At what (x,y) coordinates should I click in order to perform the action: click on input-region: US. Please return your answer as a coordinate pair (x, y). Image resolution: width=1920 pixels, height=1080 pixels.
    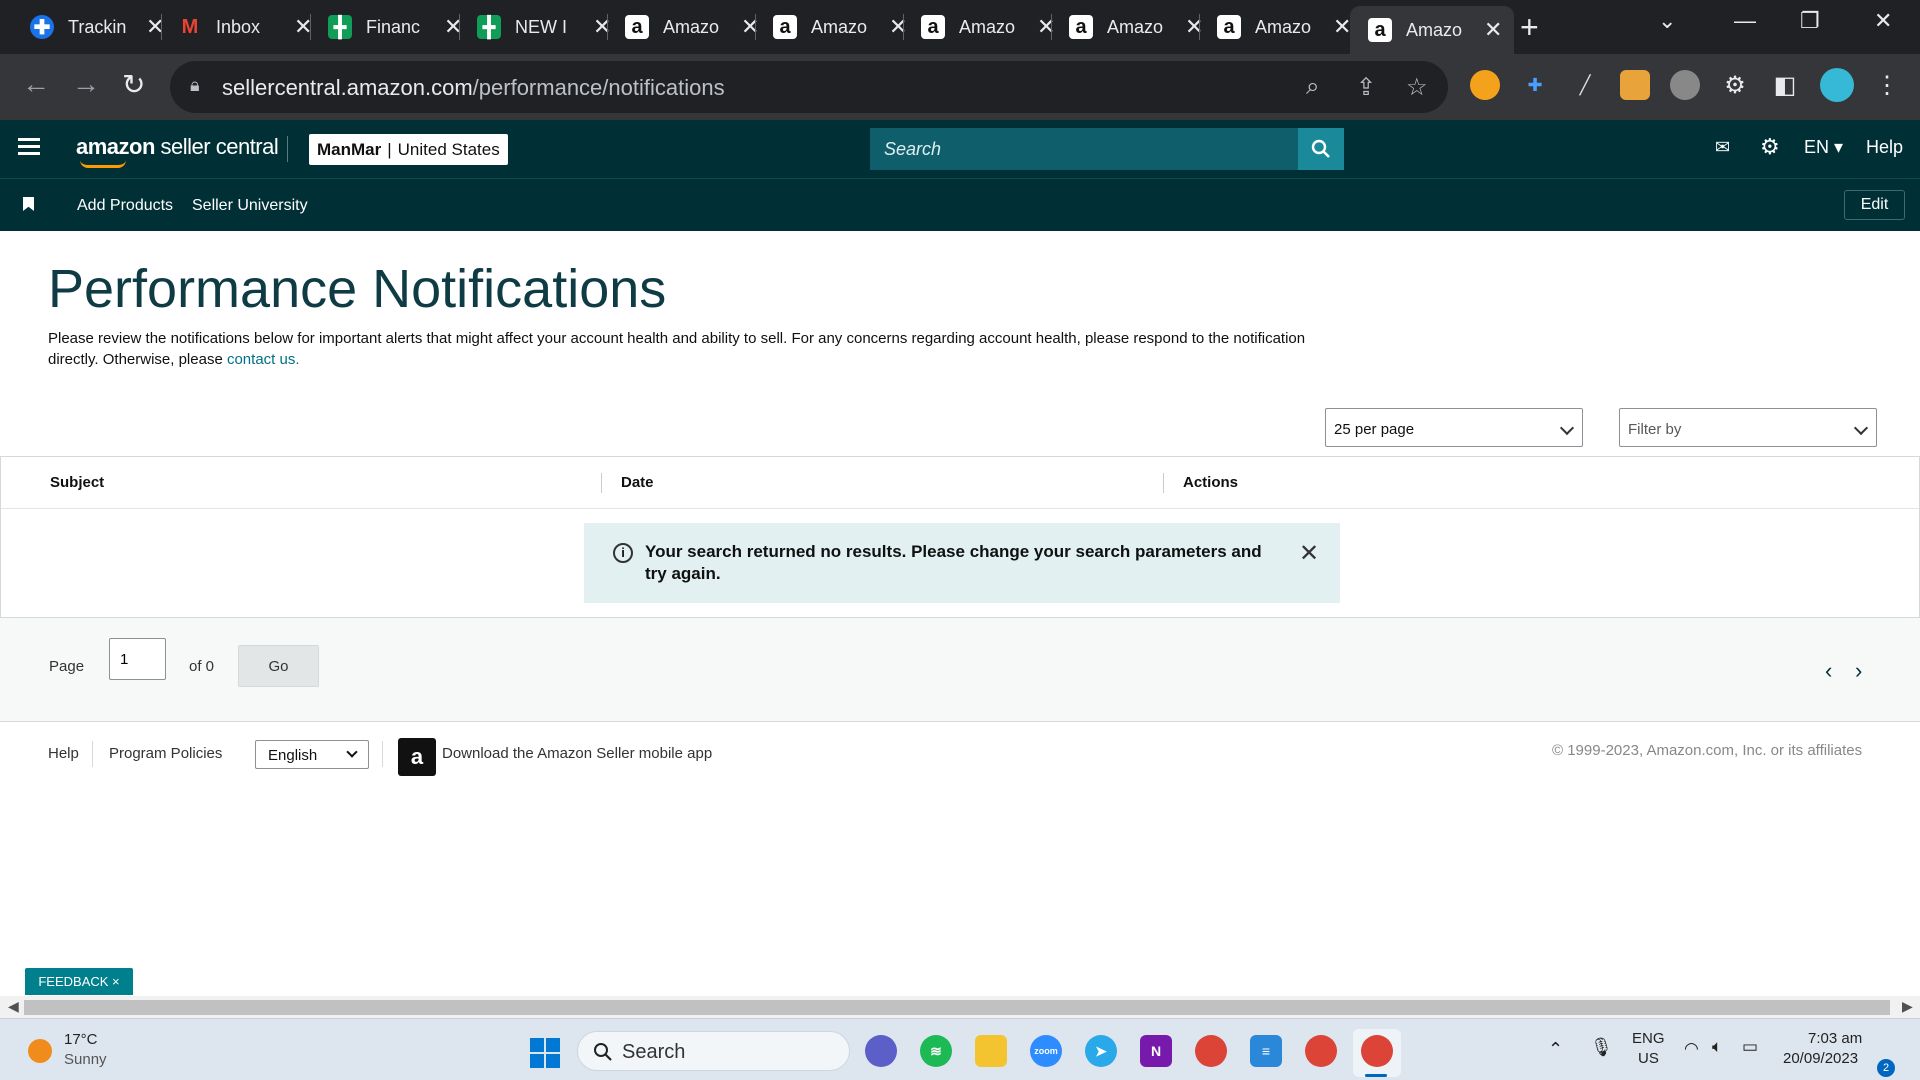
    Looking at the image, I should click on (1648, 1058).